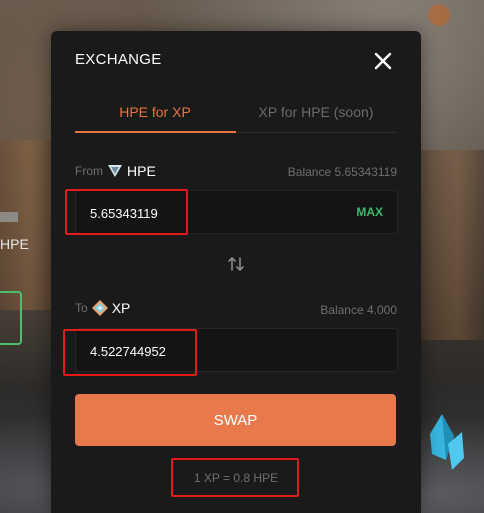 This screenshot has height=513, width=484. I want to click on exchange-tabs: HPE for XP XP for HPE (soon), so click(235, 113).